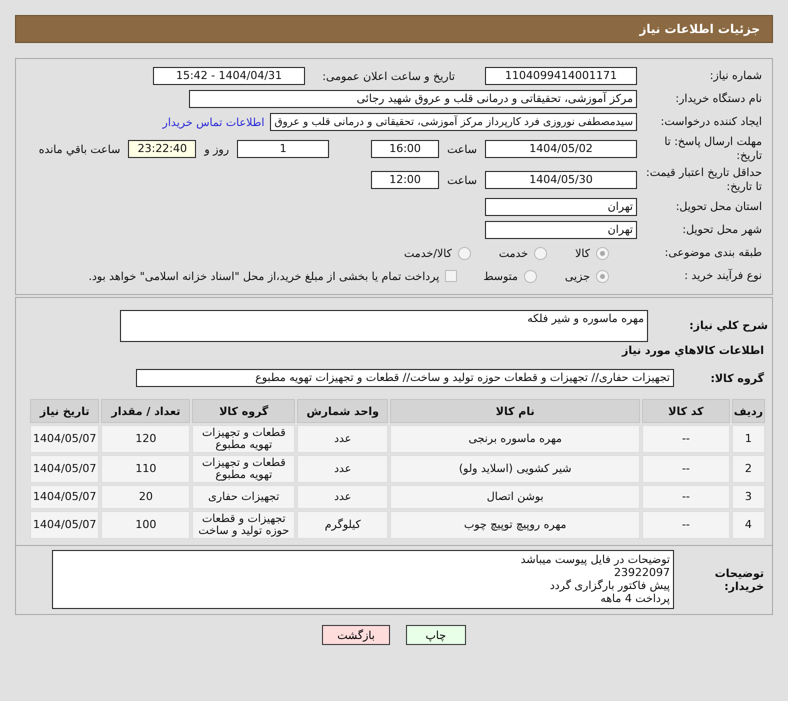 The width and height of the screenshot is (788, 701). I want to click on field-label: ایجاد کننده درخواست:, so click(711, 122).